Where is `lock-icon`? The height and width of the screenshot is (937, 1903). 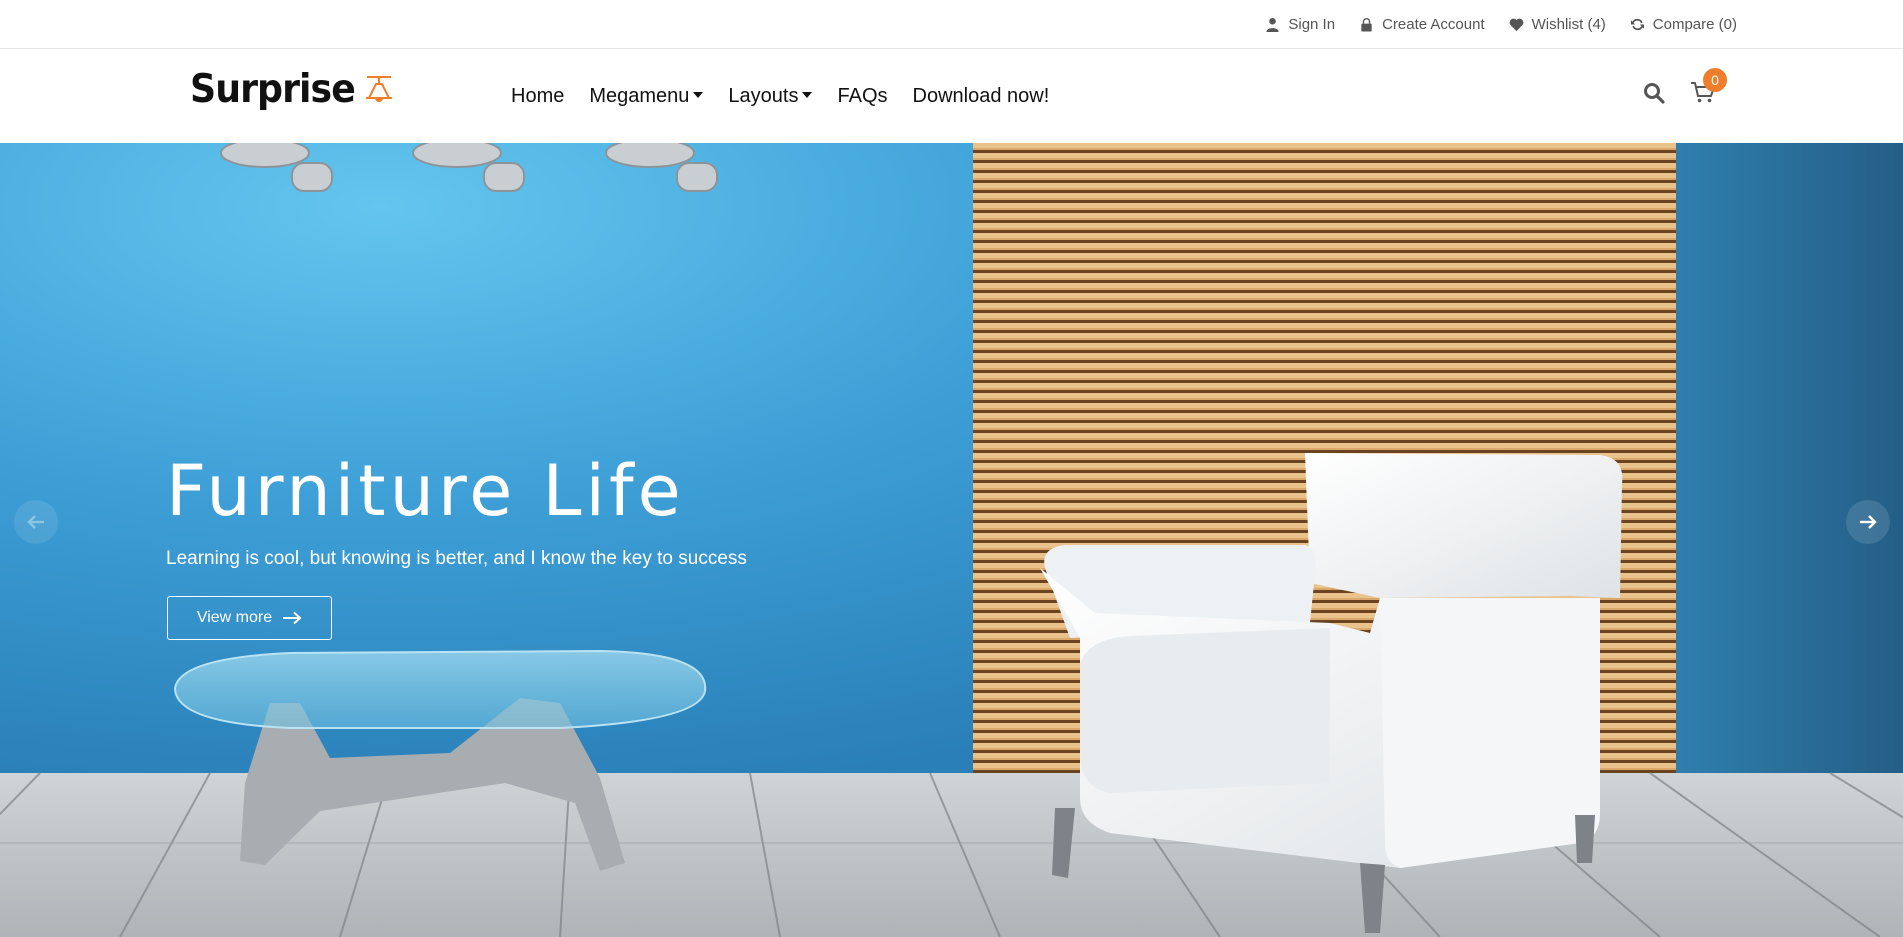
lock-icon is located at coordinates (1366, 24).